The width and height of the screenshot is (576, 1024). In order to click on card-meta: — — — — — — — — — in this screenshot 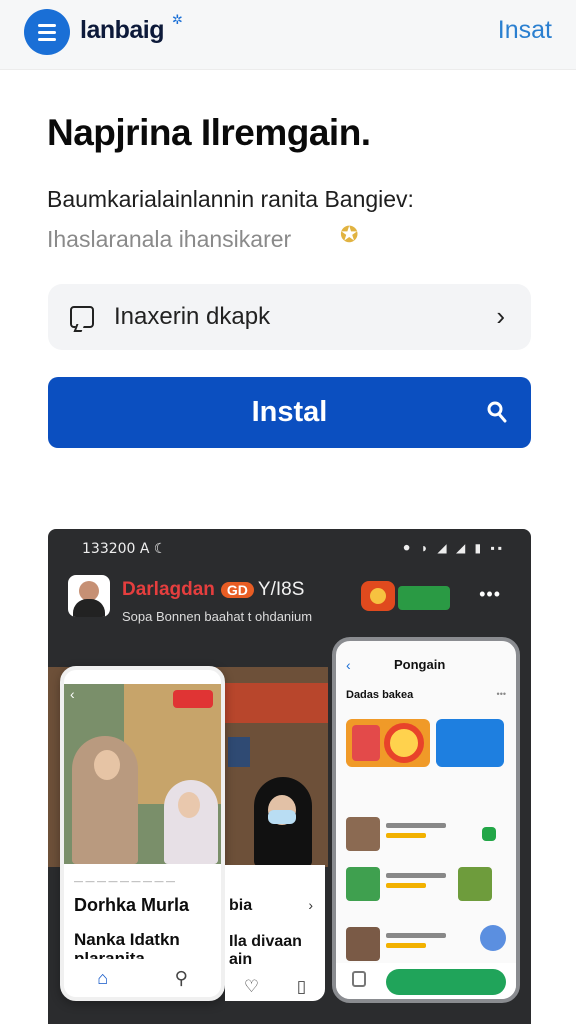, I will do `click(125, 881)`.